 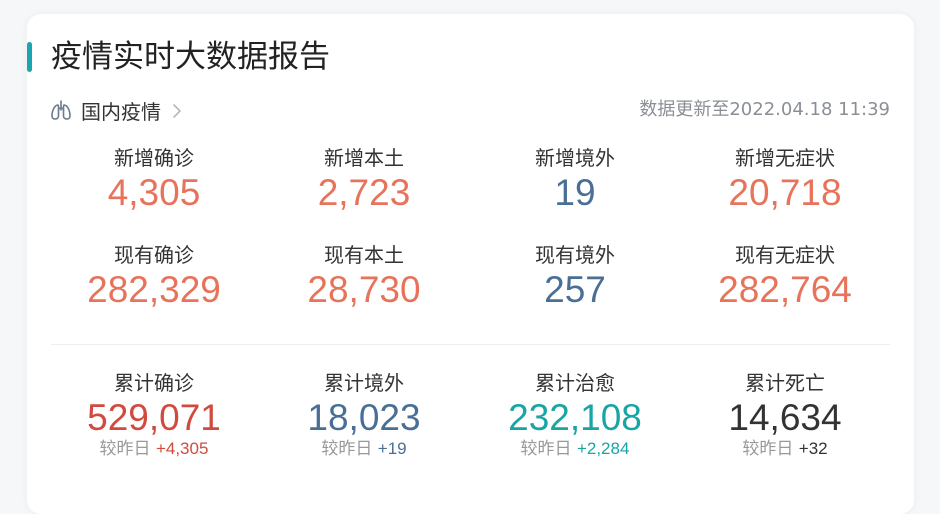 I want to click on stat-current-asymptomatic: 现有无症状 282,764, so click(x=785, y=277).